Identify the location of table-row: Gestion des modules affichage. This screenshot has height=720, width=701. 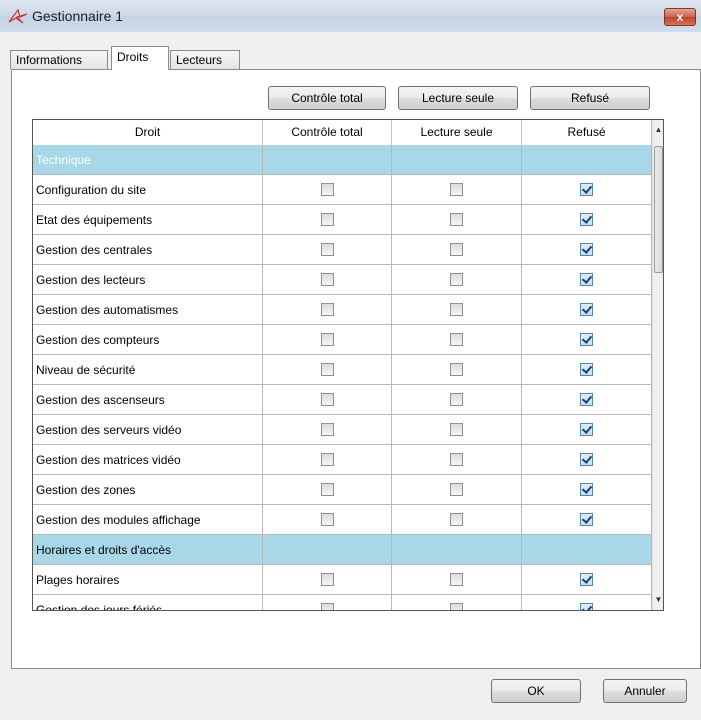
(342, 520).